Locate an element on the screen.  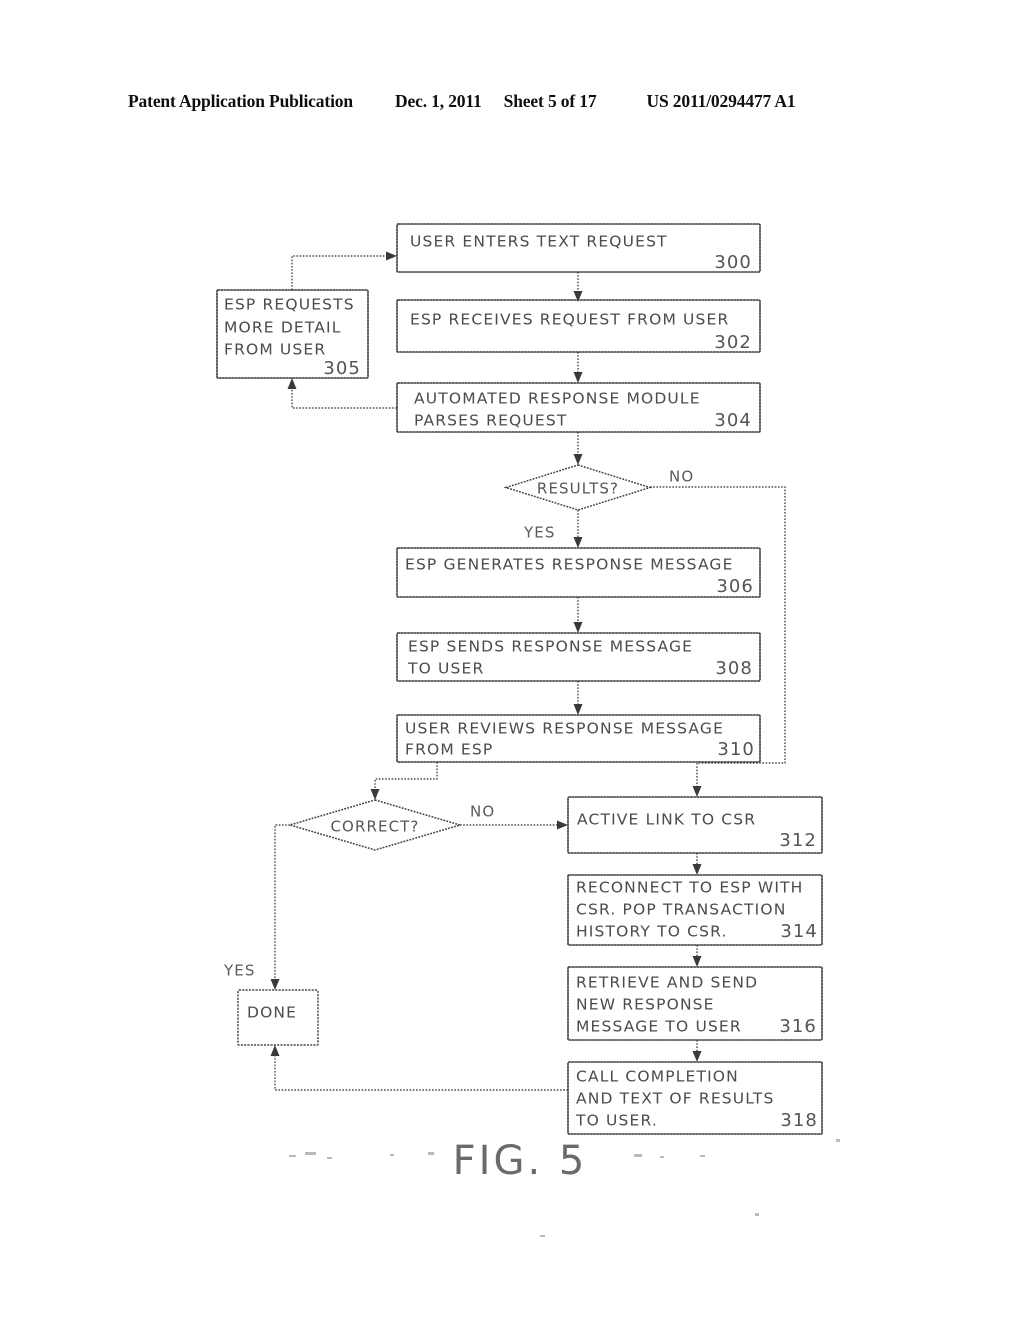
node-316-ref: 316 is located at coordinates (798, 1026).